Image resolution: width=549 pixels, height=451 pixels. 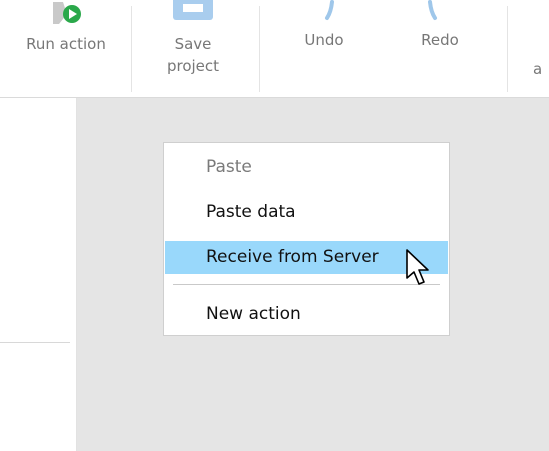 I want to click on menu-item-paste-data: Paste data, so click(x=306, y=212).